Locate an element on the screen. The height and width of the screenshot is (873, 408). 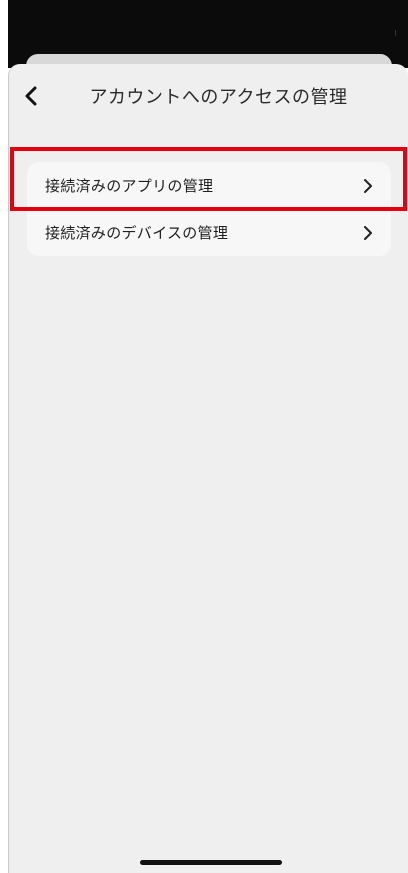
home-indicator is located at coordinates (211, 862).